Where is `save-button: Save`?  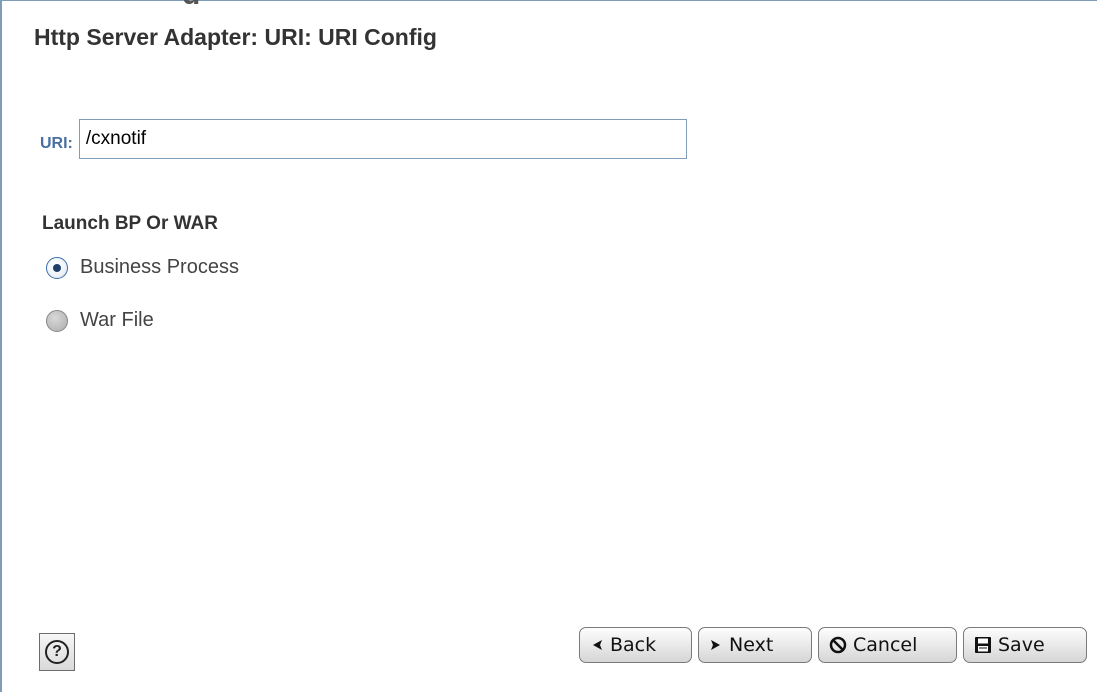 save-button: Save is located at coordinates (1025, 645).